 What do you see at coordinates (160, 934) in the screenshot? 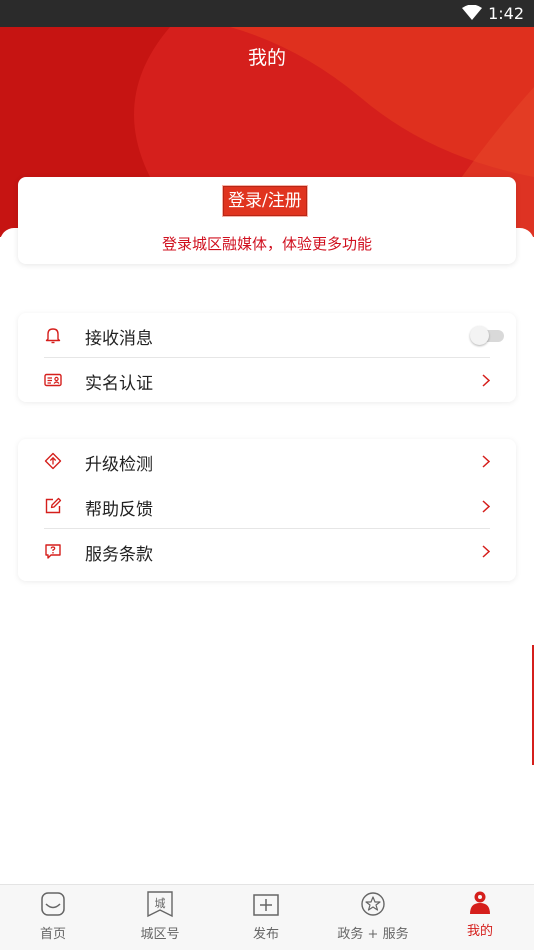
I see `tab-label: 城区号` at bounding box center [160, 934].